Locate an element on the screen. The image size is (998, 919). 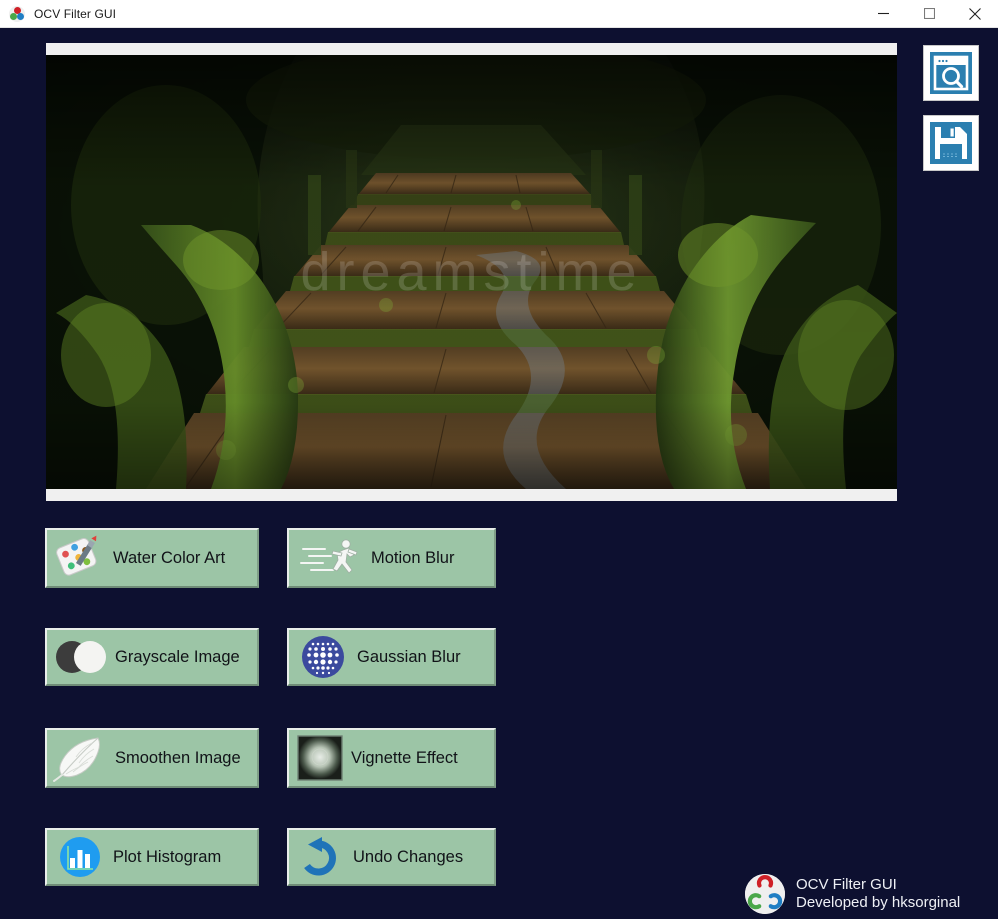
open-image-button is located at coordinates (951, 73).